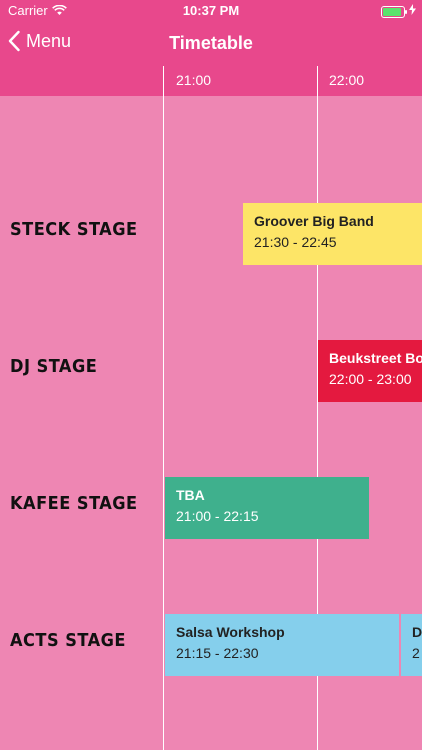  I want to click on page-title: Timetable, so click(211, 43).